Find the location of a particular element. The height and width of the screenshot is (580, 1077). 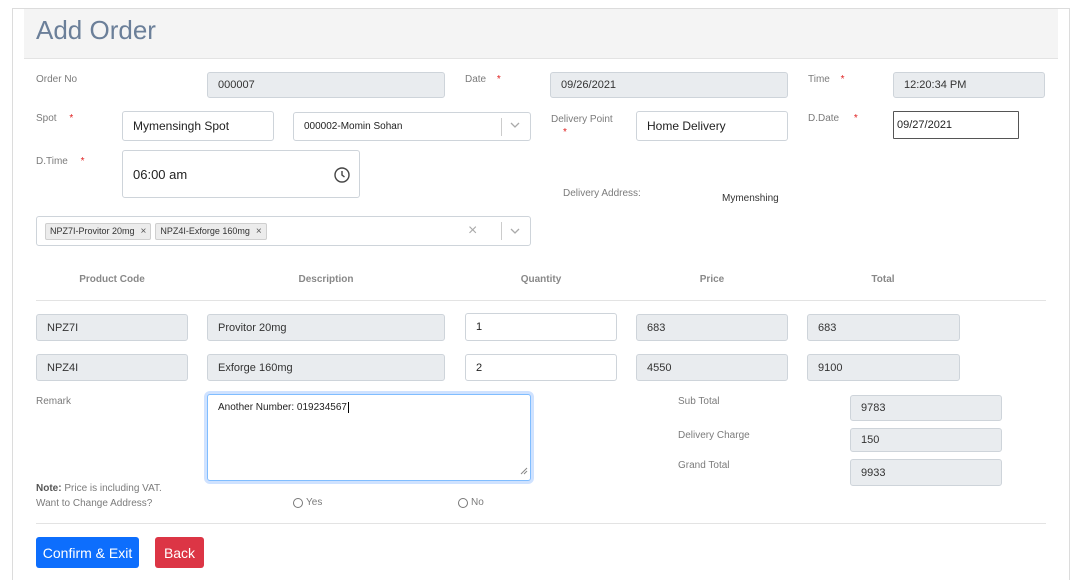

spot-label: Spot * is located at coordinates (55, 118).